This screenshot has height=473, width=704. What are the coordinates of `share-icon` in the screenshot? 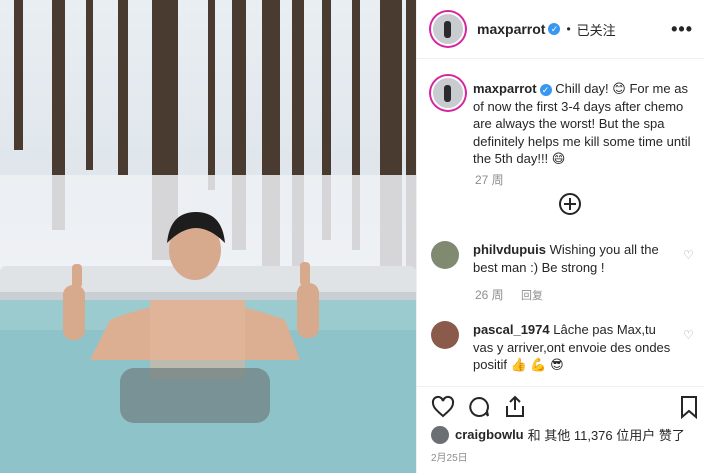 It's located at (515, 407).